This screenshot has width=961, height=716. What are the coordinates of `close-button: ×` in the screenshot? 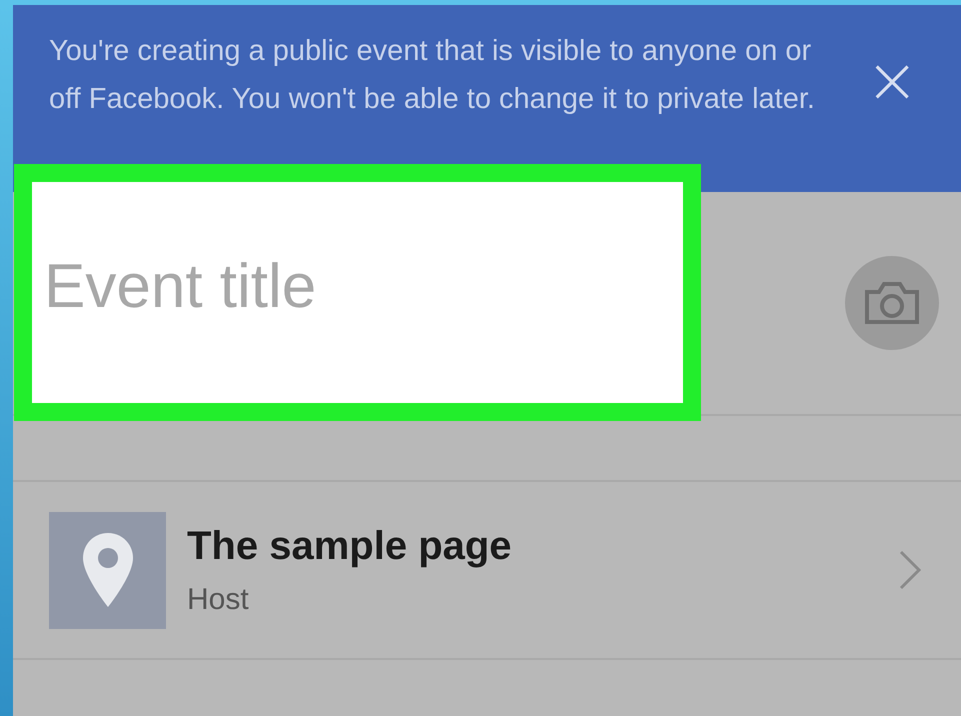 It's located at (892, 81).